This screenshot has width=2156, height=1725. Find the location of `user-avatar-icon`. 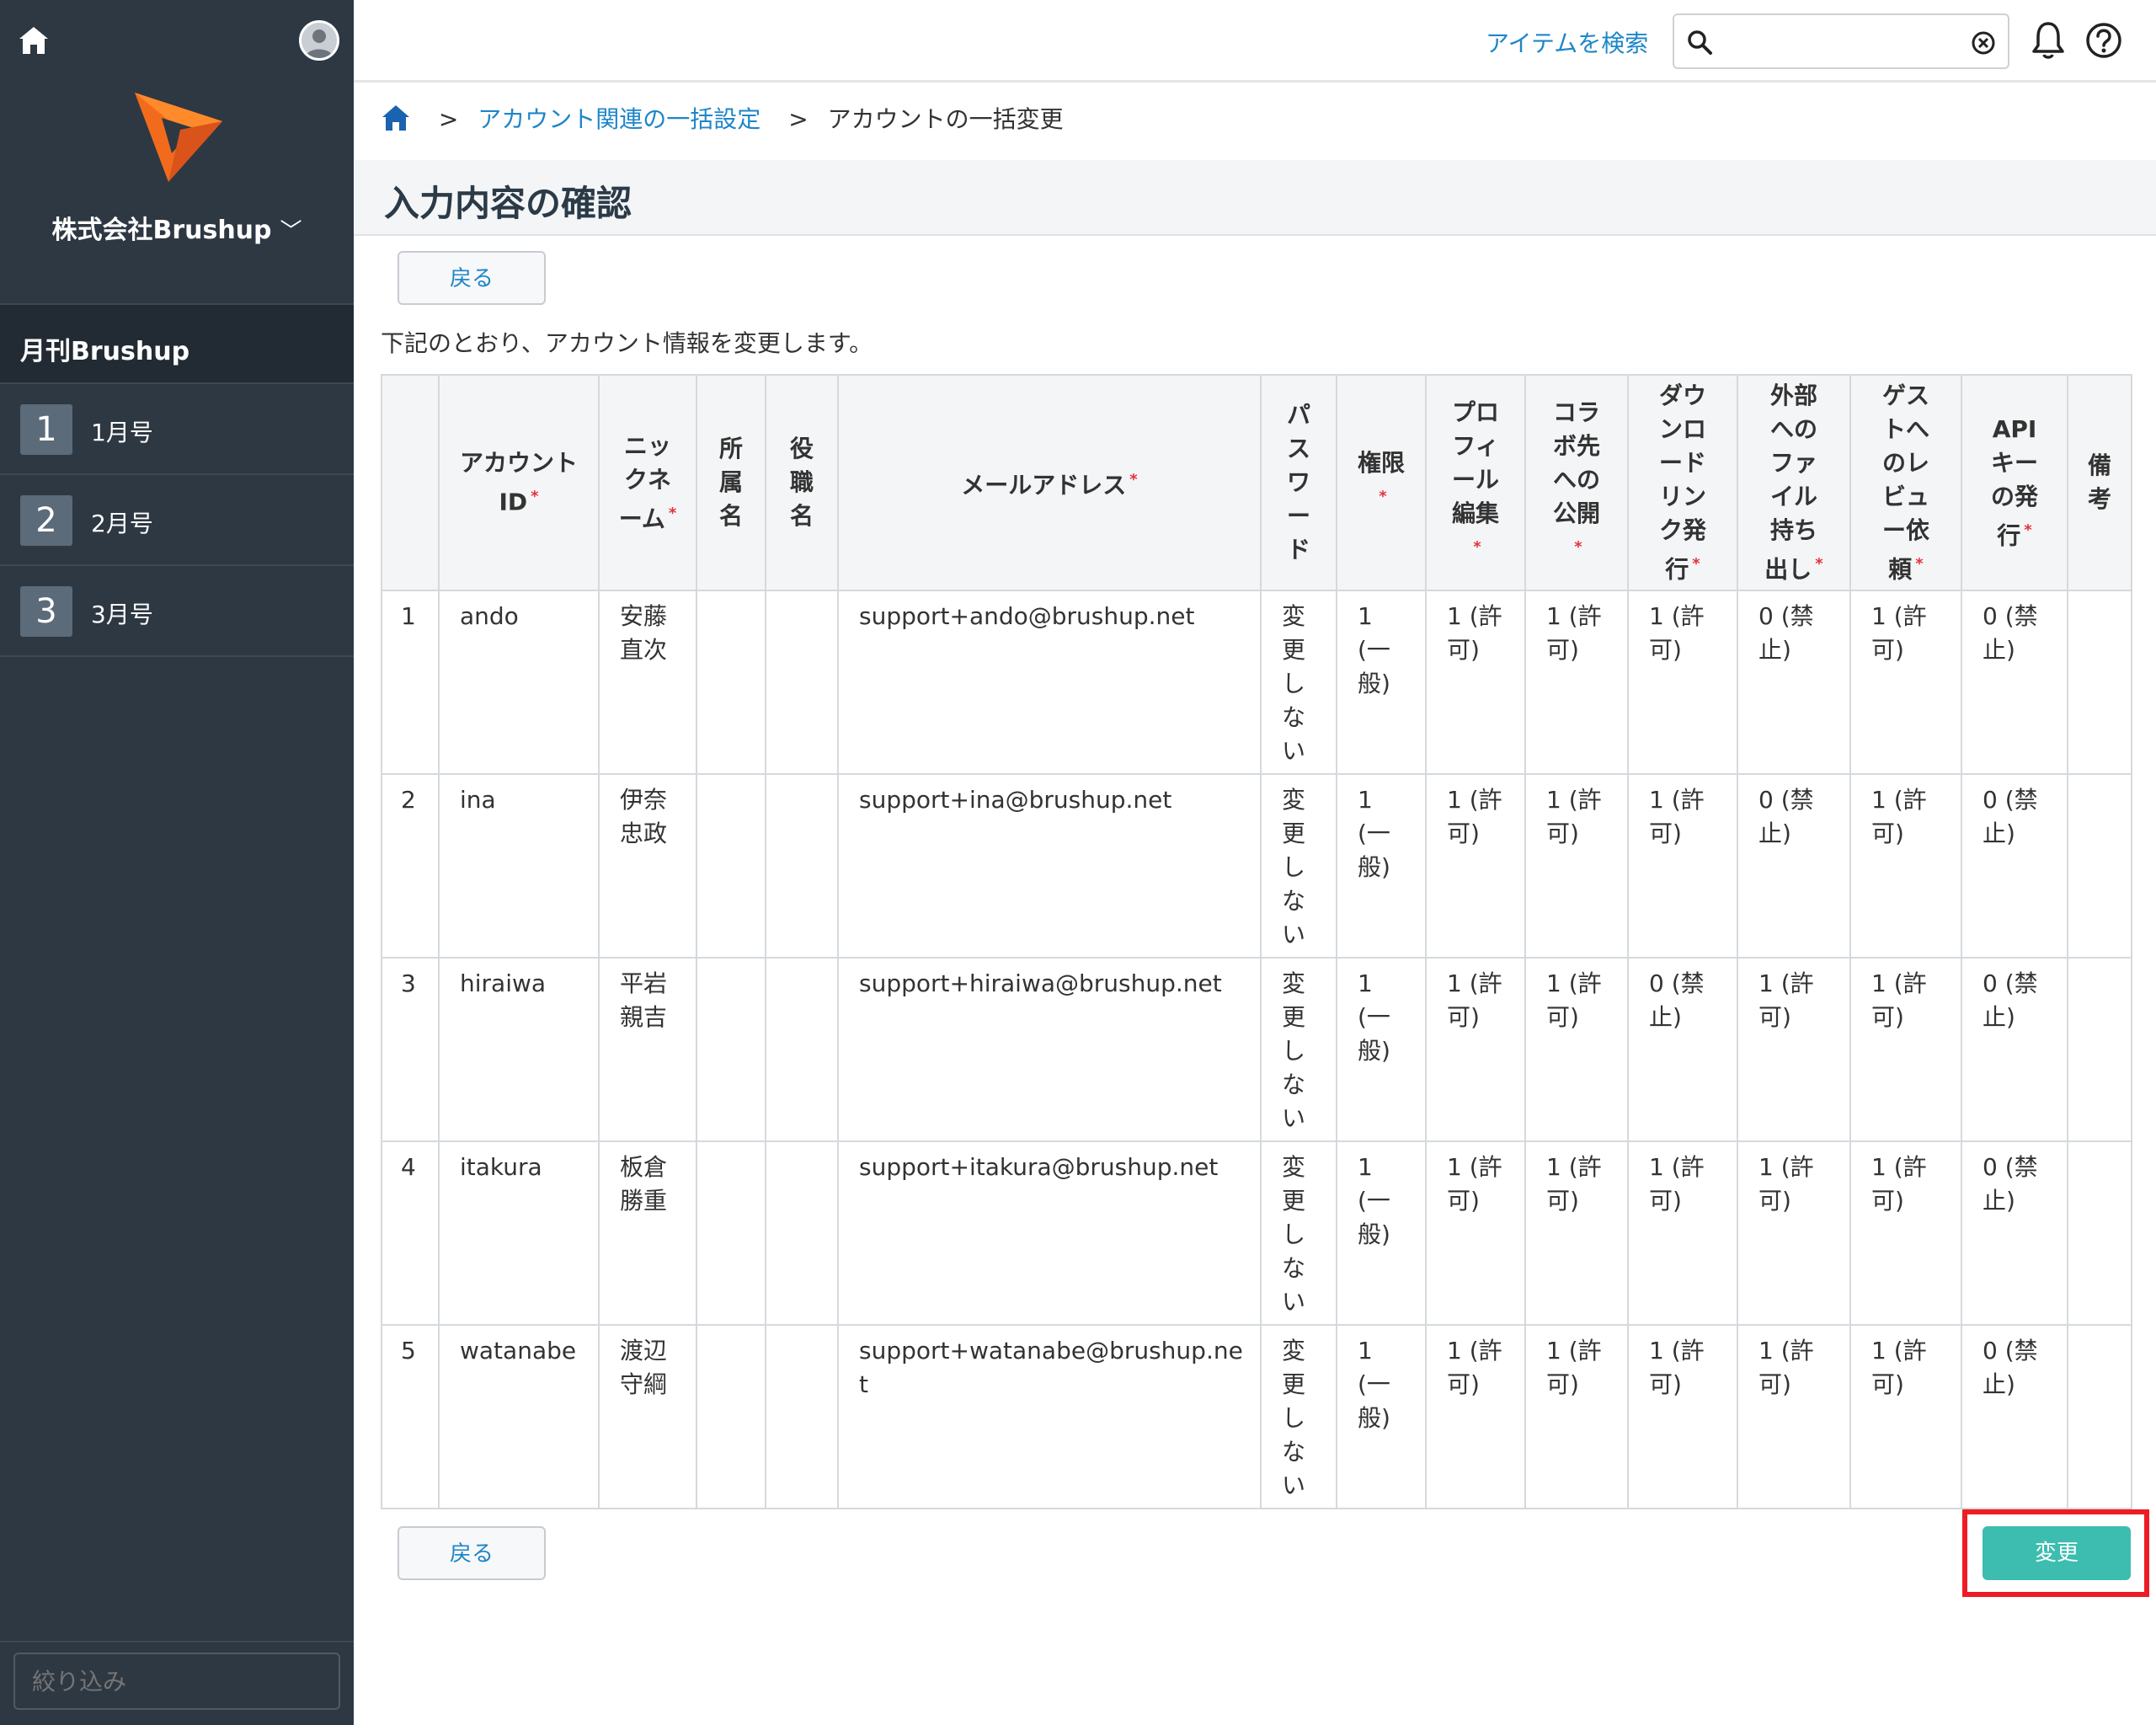

user-avatar-icon is located at coordinates (319, 40).